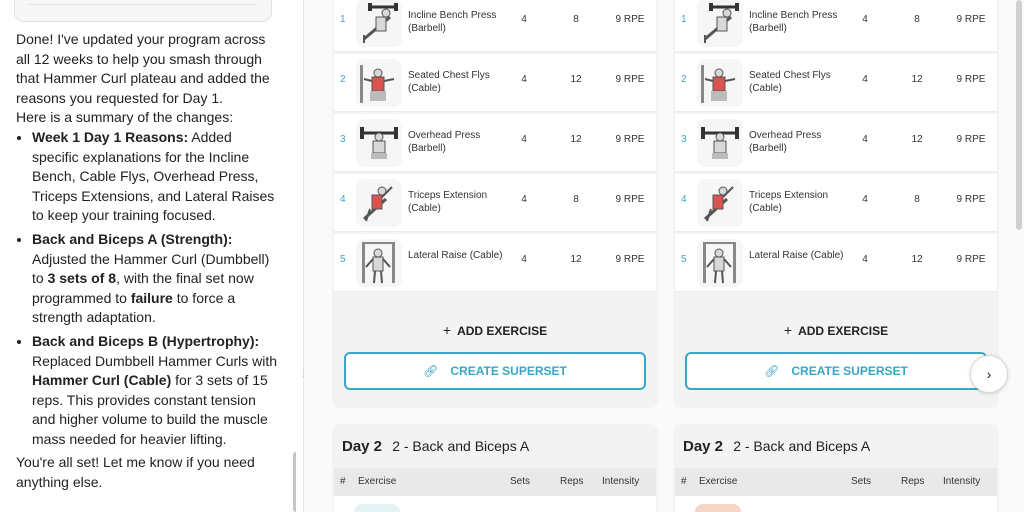 This screenshot has height=512, width=1024. I want to click on chevron-right-icon: ›, so click(989, 374).